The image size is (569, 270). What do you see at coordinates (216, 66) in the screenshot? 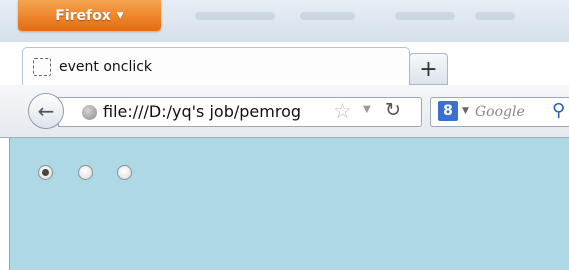
I see `tab-event-onclick: event onclick` at bounding box center [216, 66].